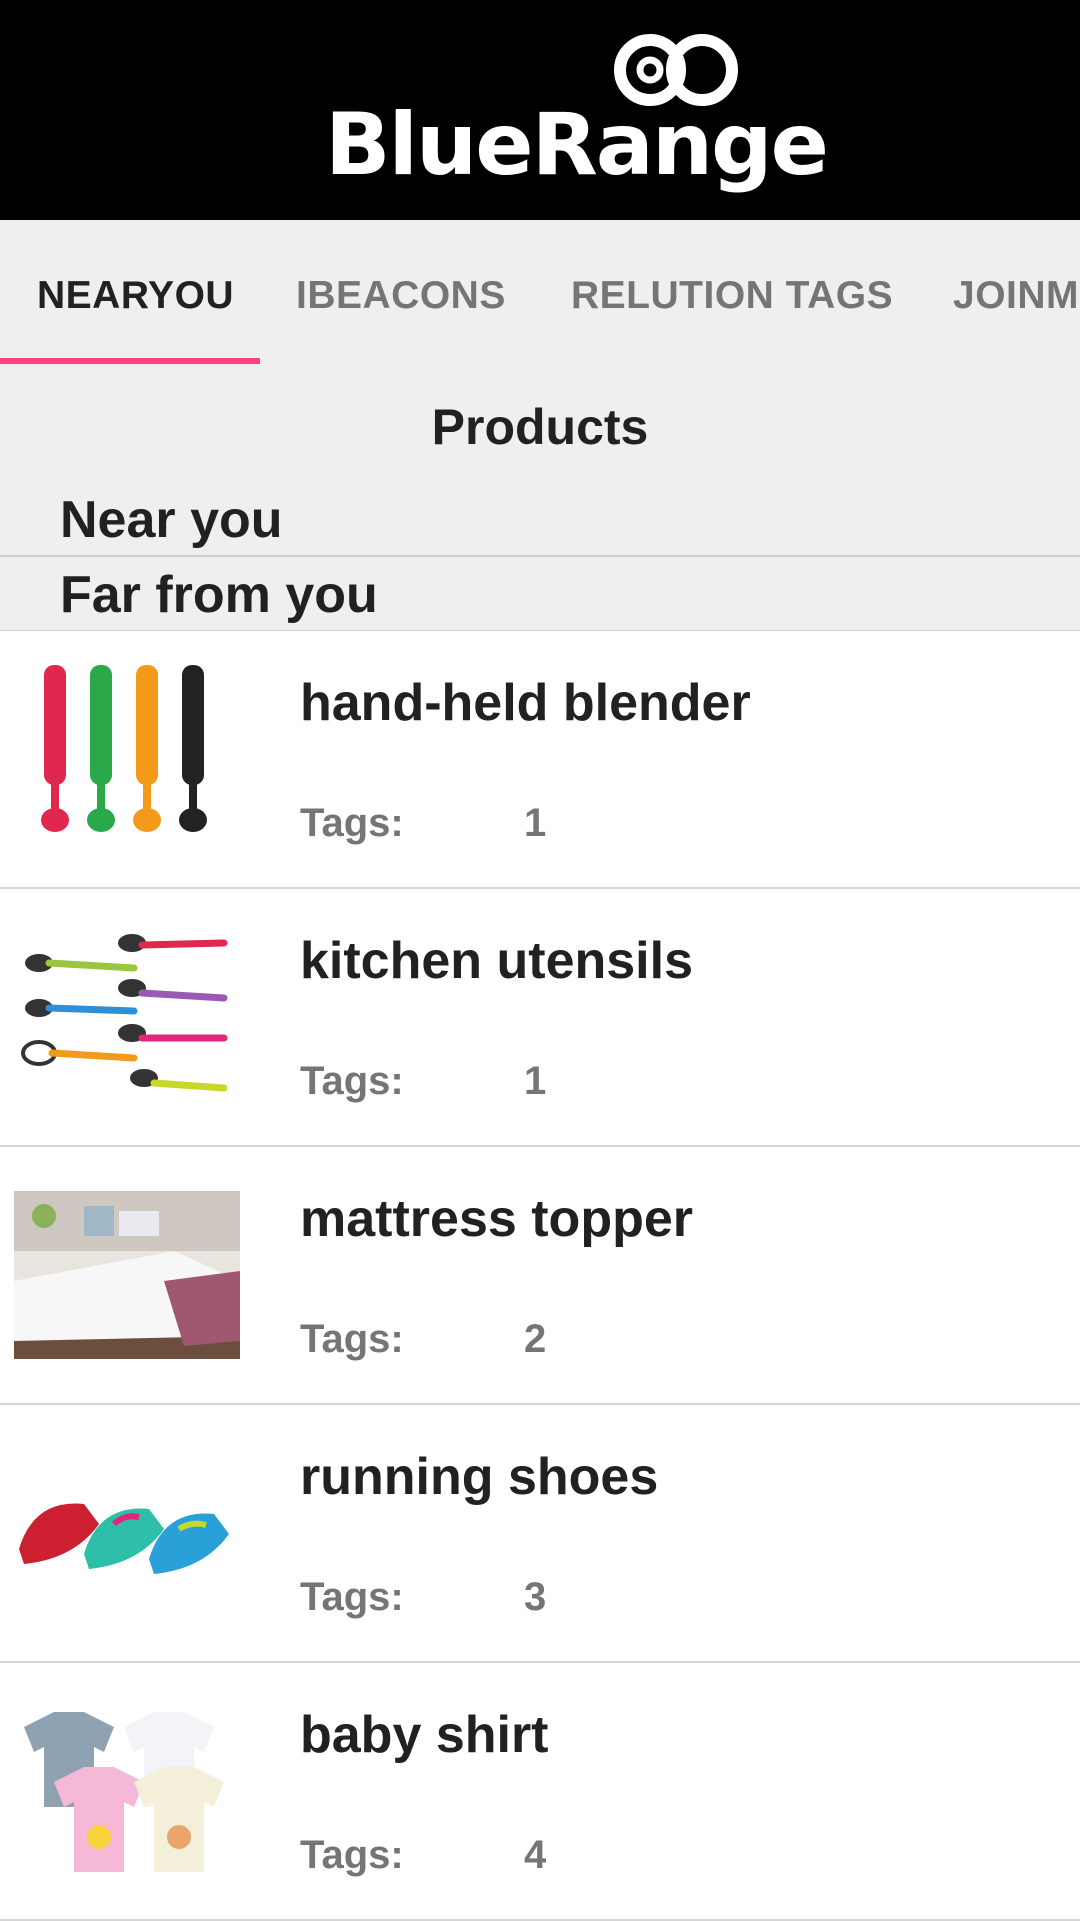  What do you see at coordinates (479, 1477) in the screenshot?
I see `product-name: running shoes` at bounding box center [479, 1477].